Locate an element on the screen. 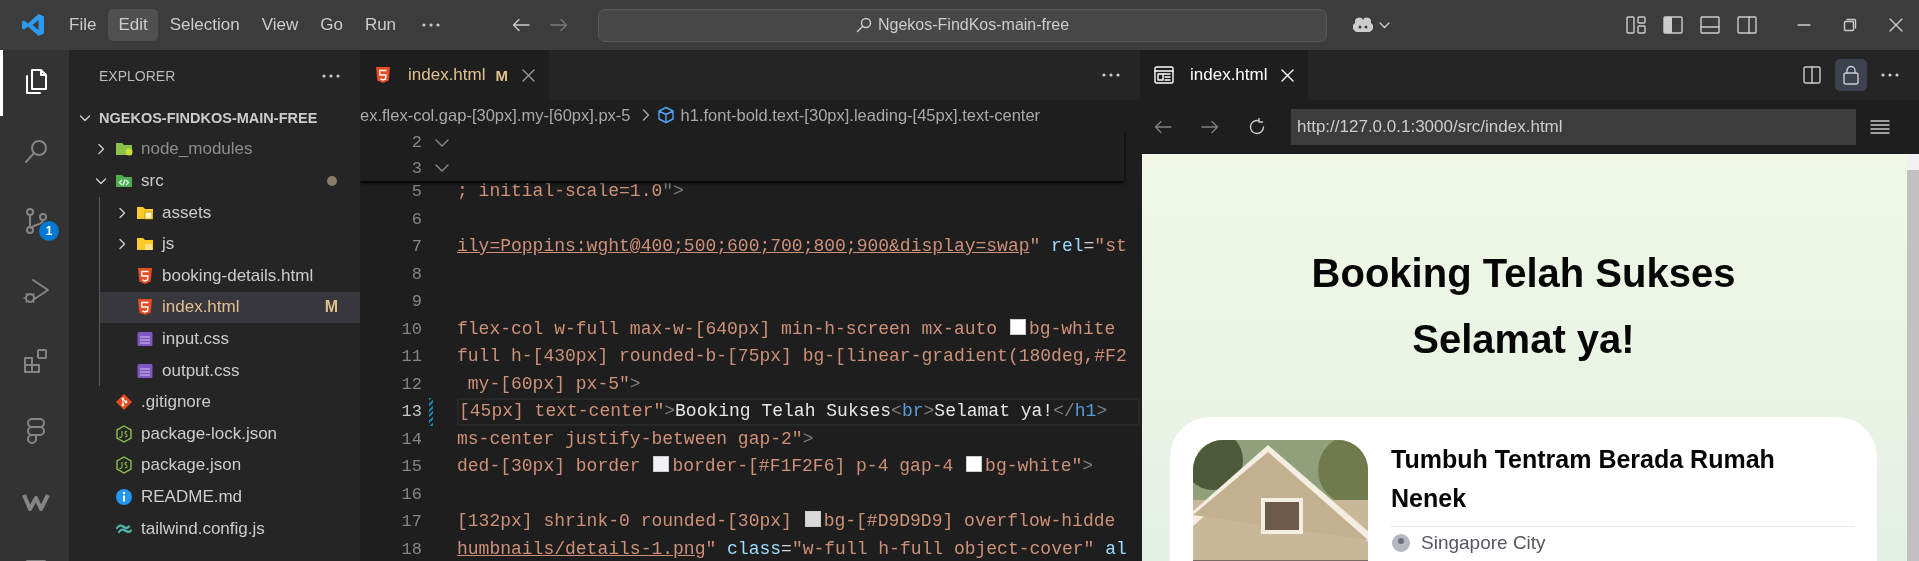  menu-item: Edit is located at coordinates (133, 25).